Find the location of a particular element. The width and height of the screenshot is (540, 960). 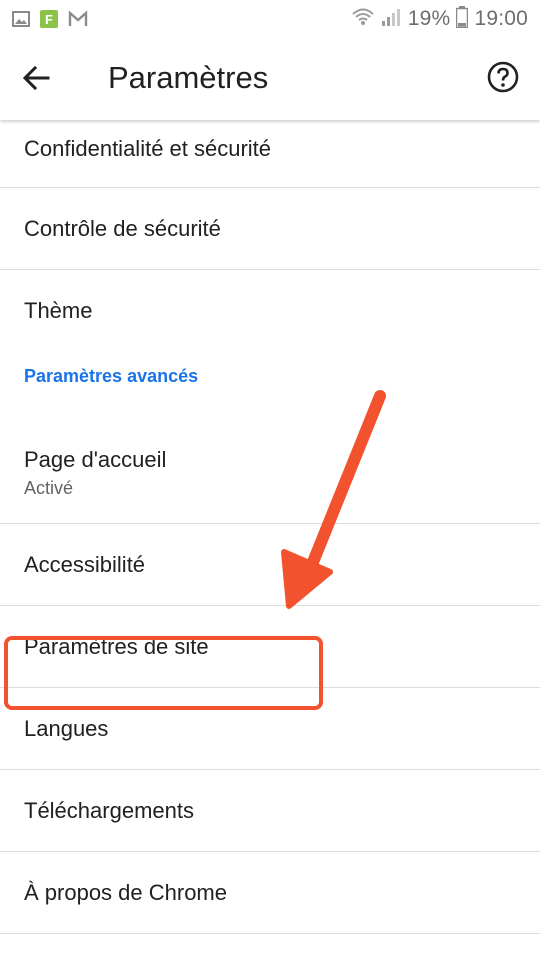

svg-text: F is located at coordinates (49, 19).